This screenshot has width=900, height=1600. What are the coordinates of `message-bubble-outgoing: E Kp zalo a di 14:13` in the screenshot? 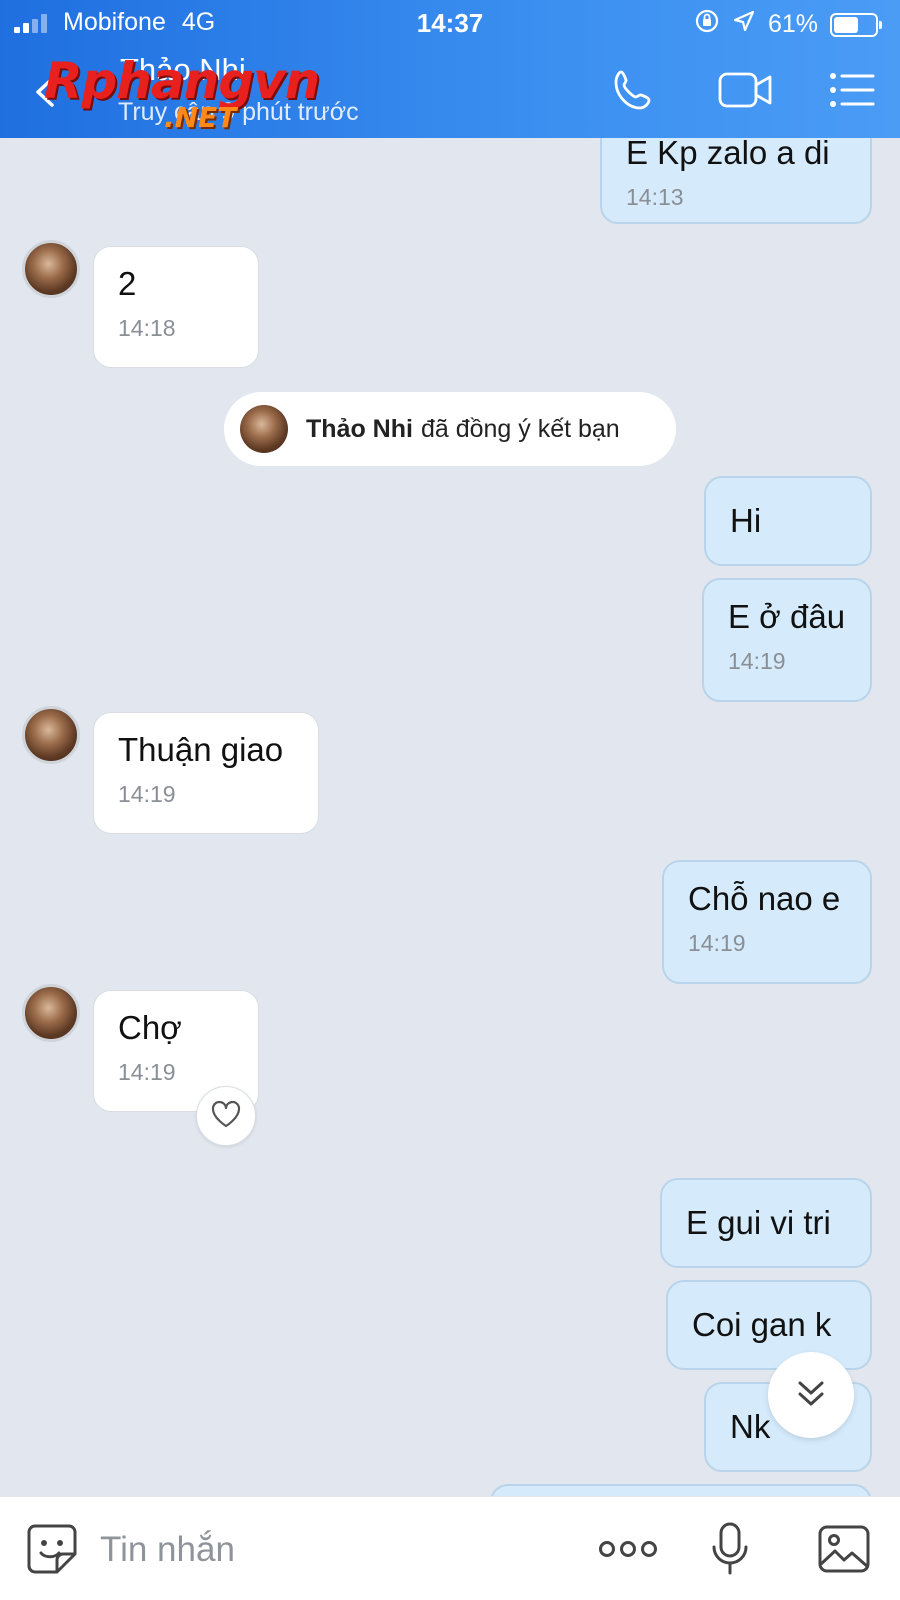 It's located at (736, 181).